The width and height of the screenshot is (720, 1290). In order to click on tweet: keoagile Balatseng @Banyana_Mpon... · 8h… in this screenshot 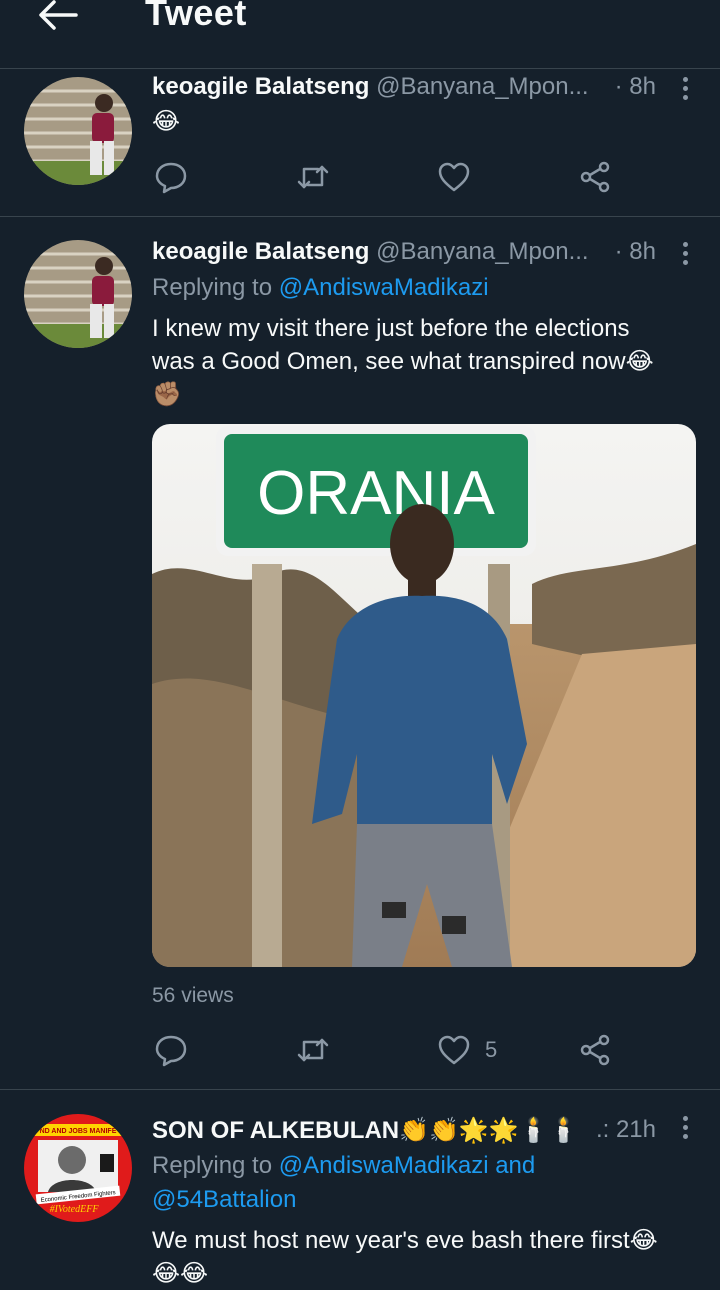, I will do `click(360, 143)`.